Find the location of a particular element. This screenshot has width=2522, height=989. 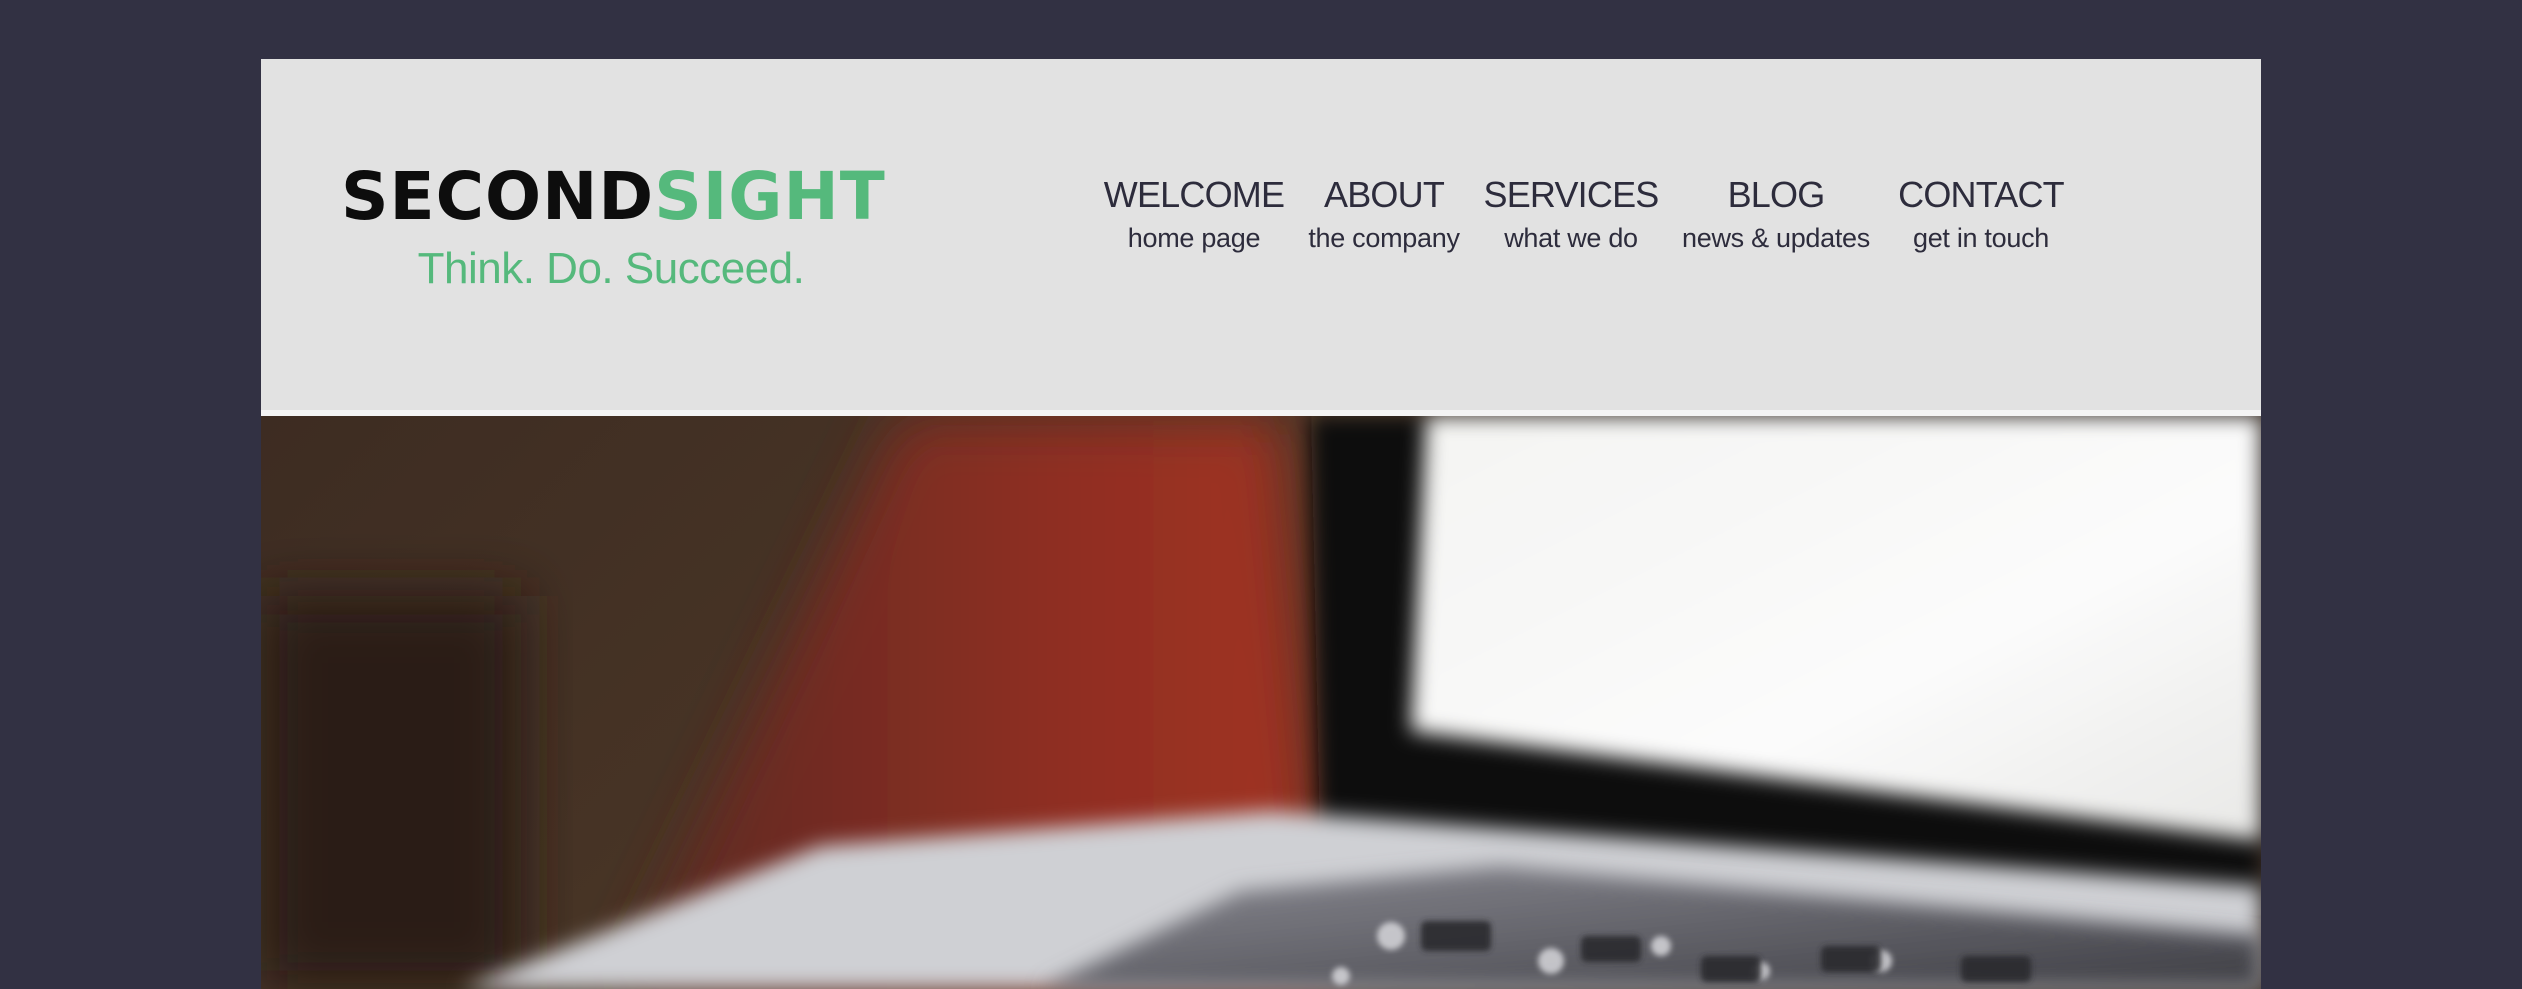

nav-item-contact: CONTACT get in touch is located at coordinates (1981, 213).